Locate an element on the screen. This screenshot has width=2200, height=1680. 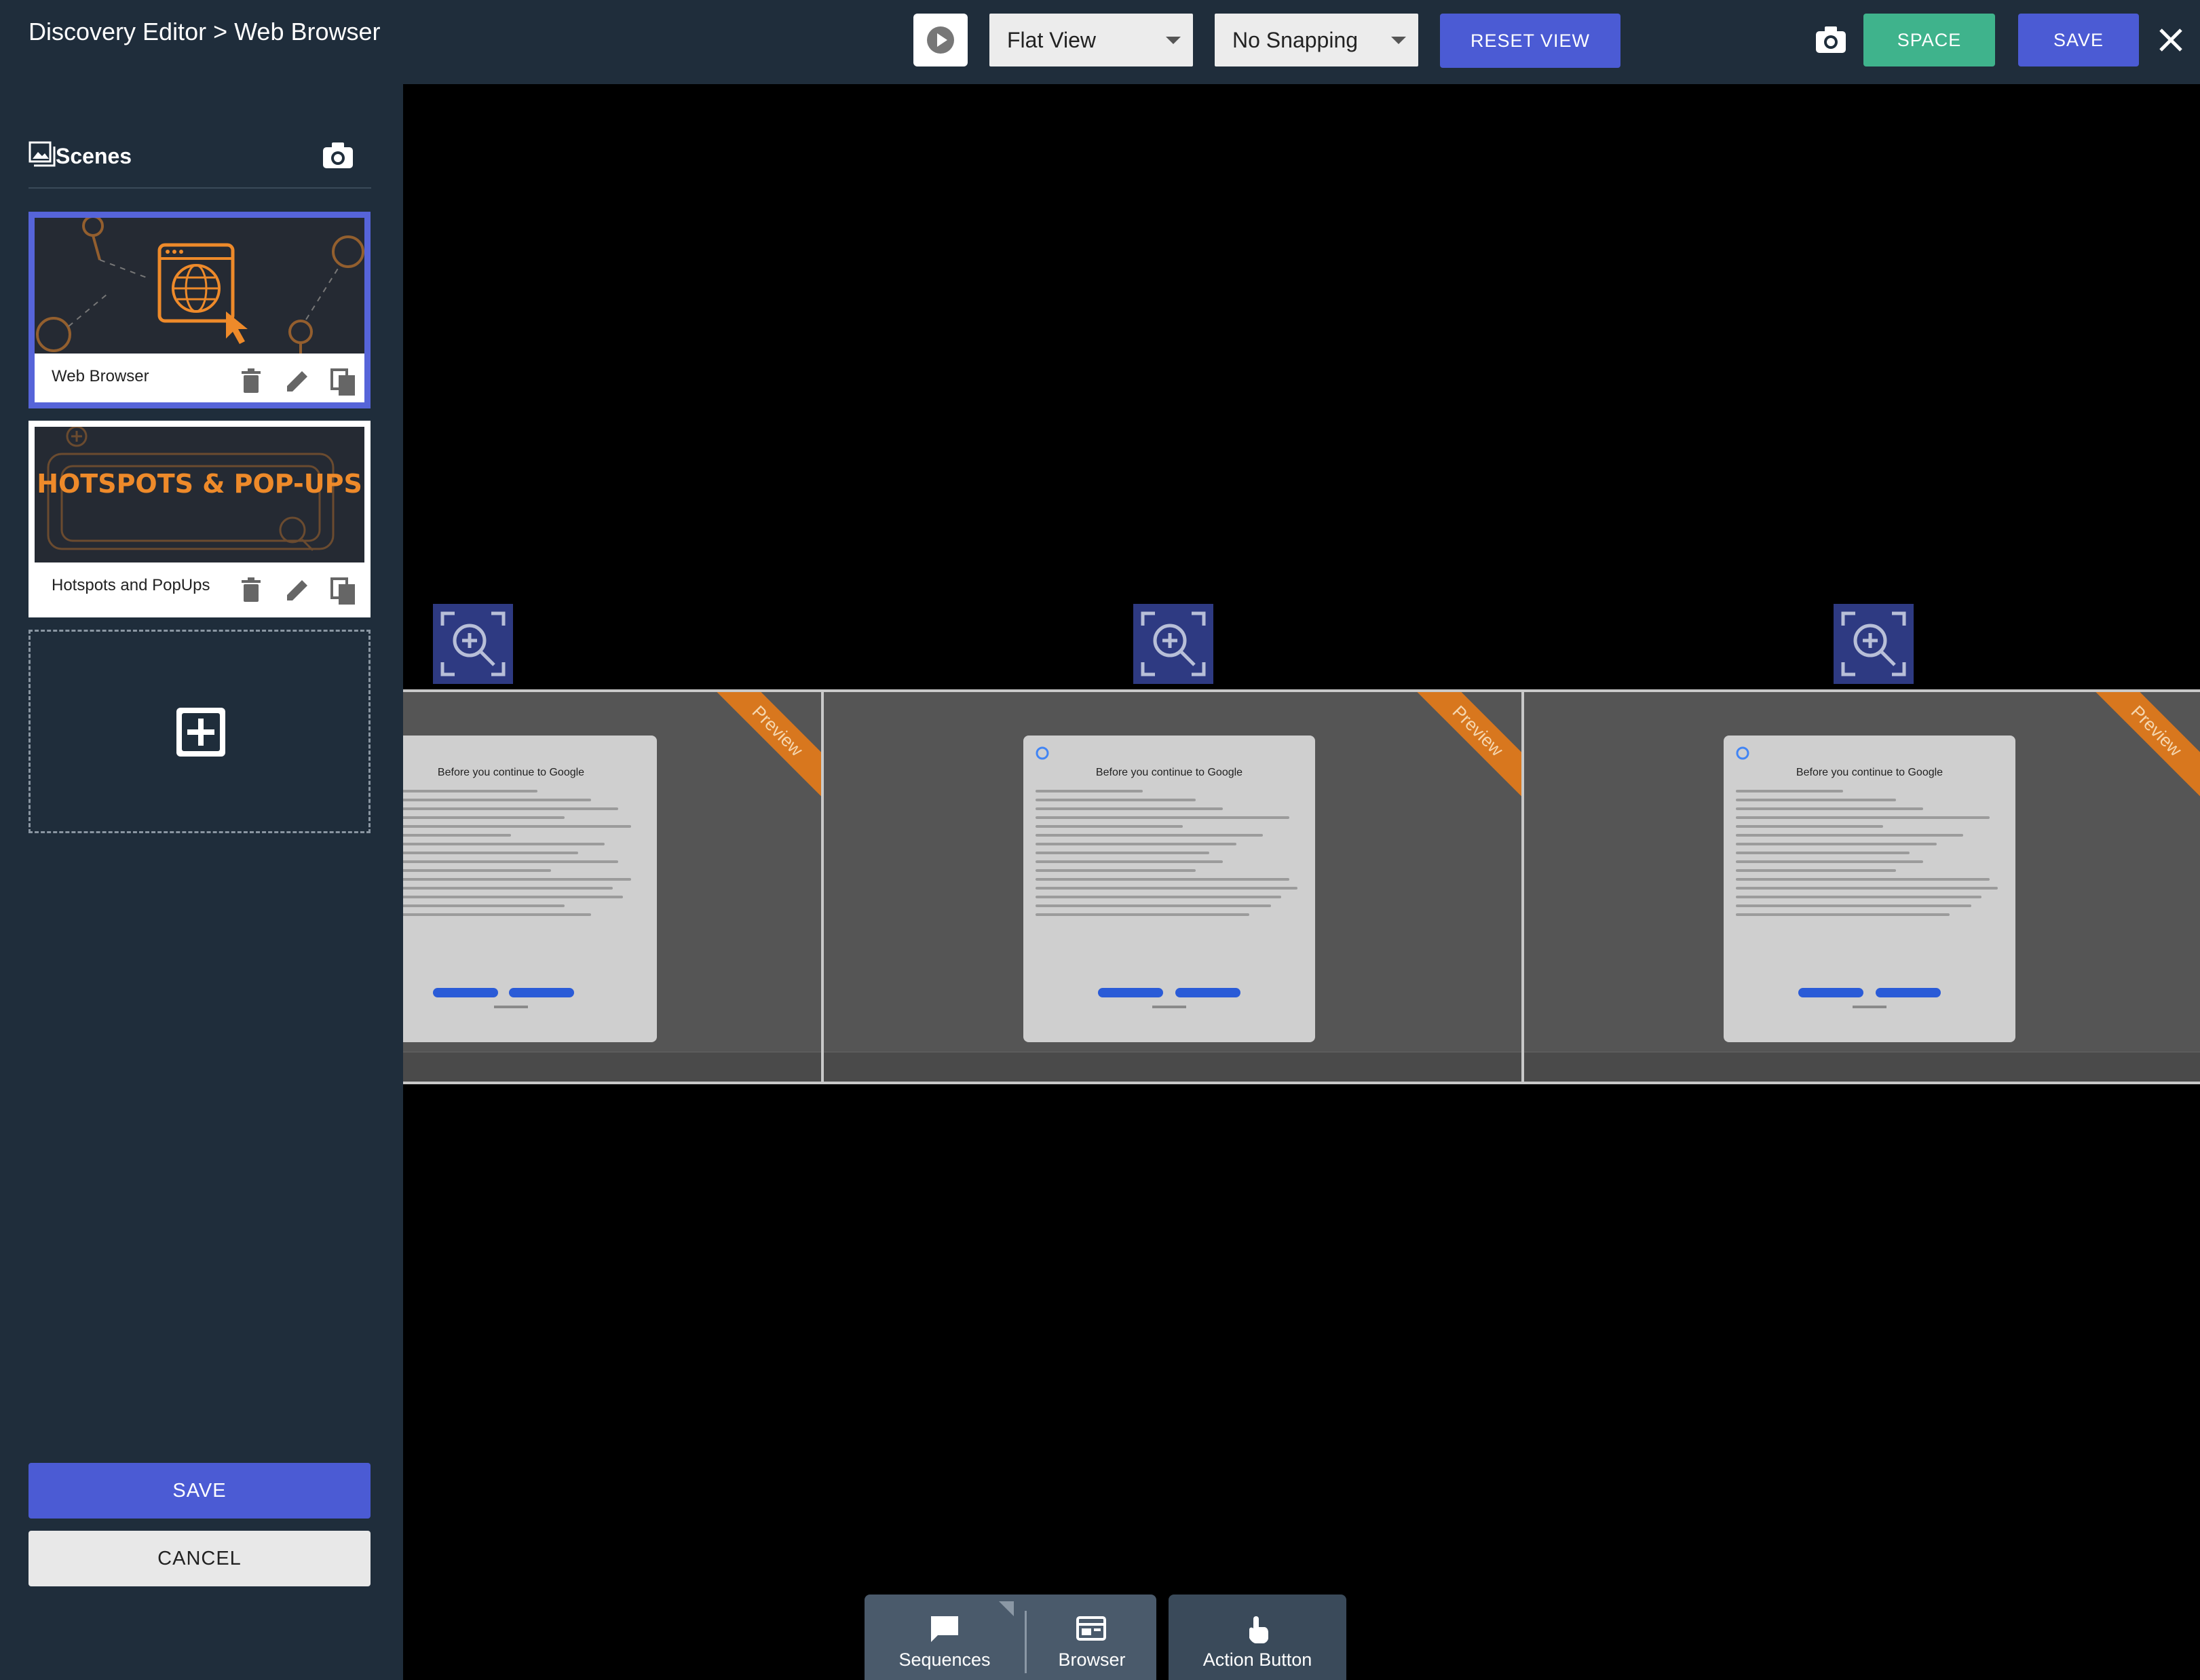
snapping-select: No Snapping is located at coordinates (1316, 40).